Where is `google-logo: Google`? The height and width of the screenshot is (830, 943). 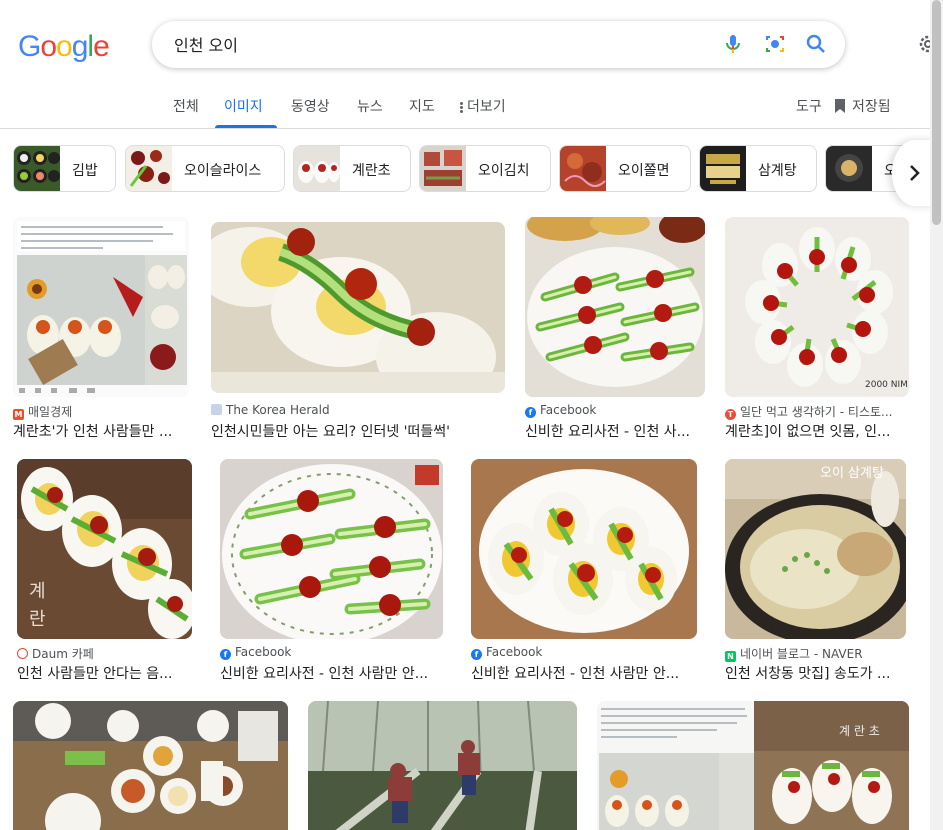 google-logo: Google is located at coordinates (64, 47).